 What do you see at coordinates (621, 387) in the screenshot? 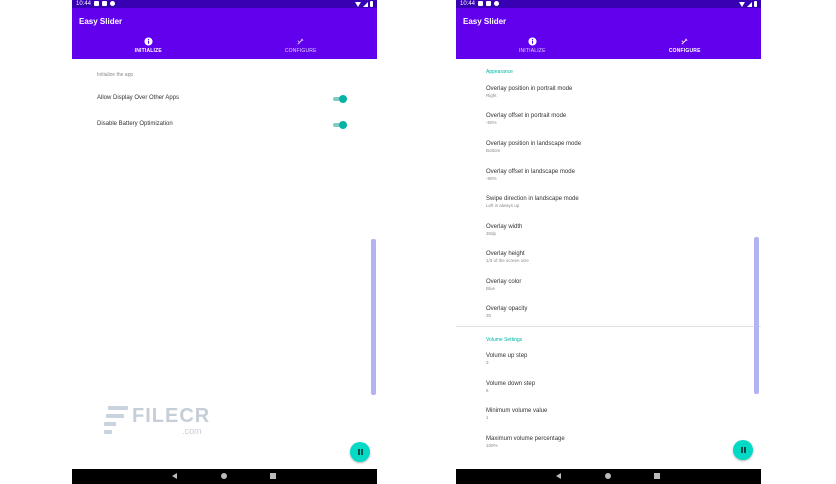
I see `pref-volume-down-step: Volume down step 6` at bounding box center [621, 387].